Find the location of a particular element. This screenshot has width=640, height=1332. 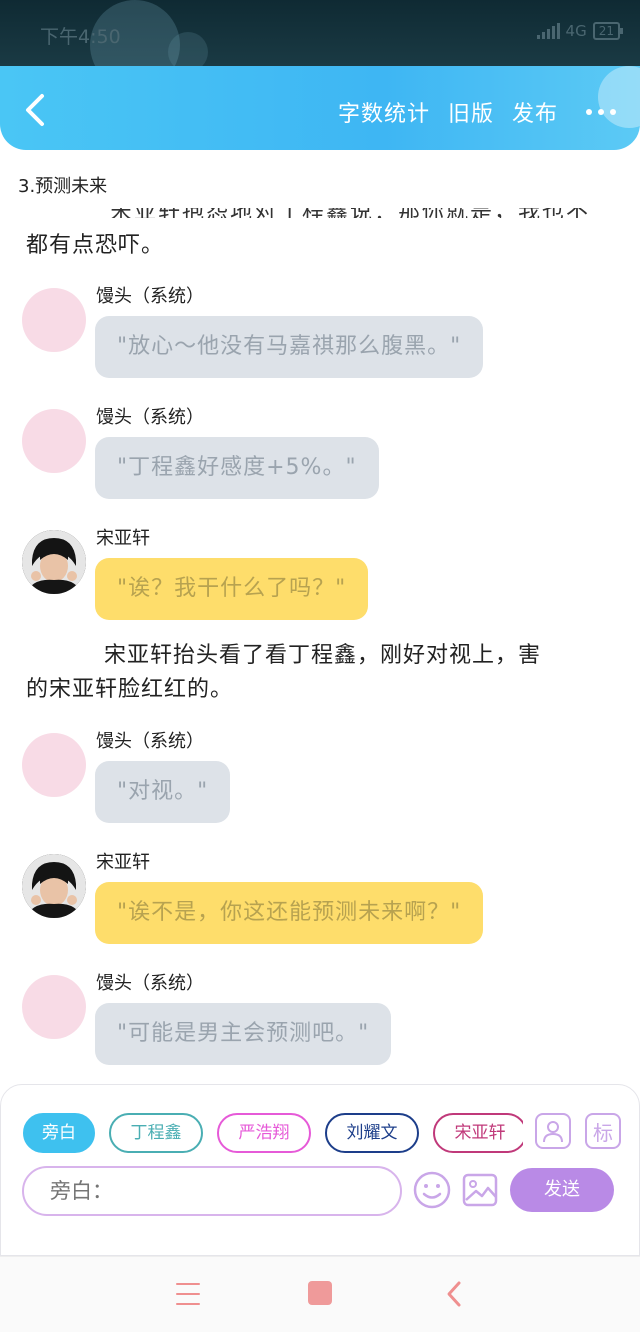

narration-text: 的宋亚轩脸红红的。 is located at coordinates (130, 689).